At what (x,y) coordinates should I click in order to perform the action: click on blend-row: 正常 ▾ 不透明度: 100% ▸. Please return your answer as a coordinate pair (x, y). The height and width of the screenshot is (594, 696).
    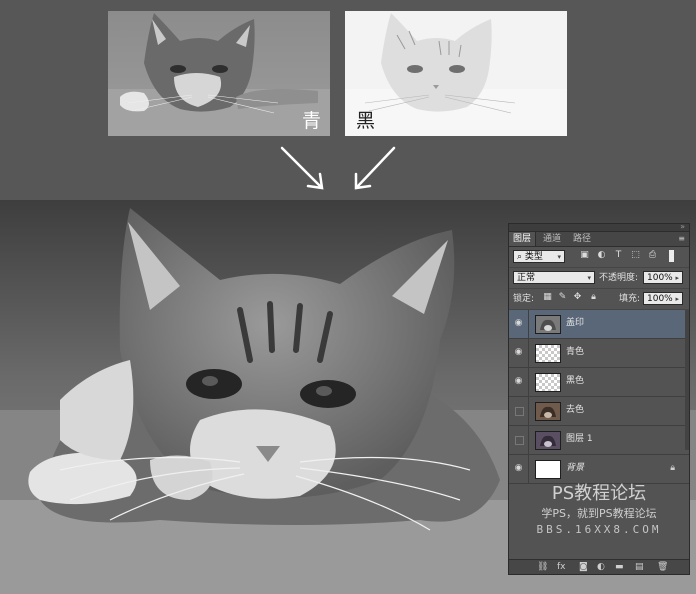
    Looking at the image, I should click on (599, 278).